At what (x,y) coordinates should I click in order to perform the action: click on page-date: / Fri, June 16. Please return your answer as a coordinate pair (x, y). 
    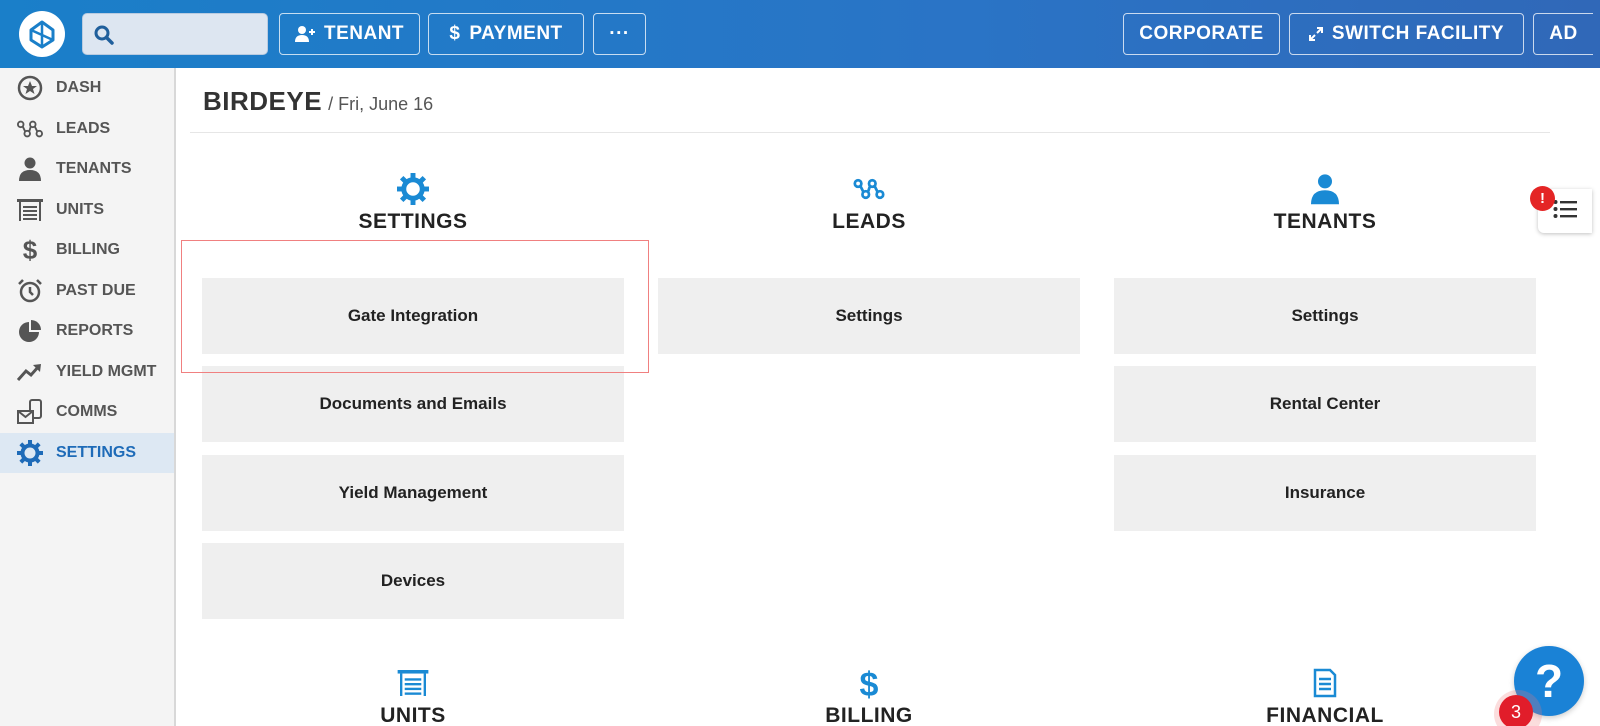
    Looking at the image, I should click on (381, 104).